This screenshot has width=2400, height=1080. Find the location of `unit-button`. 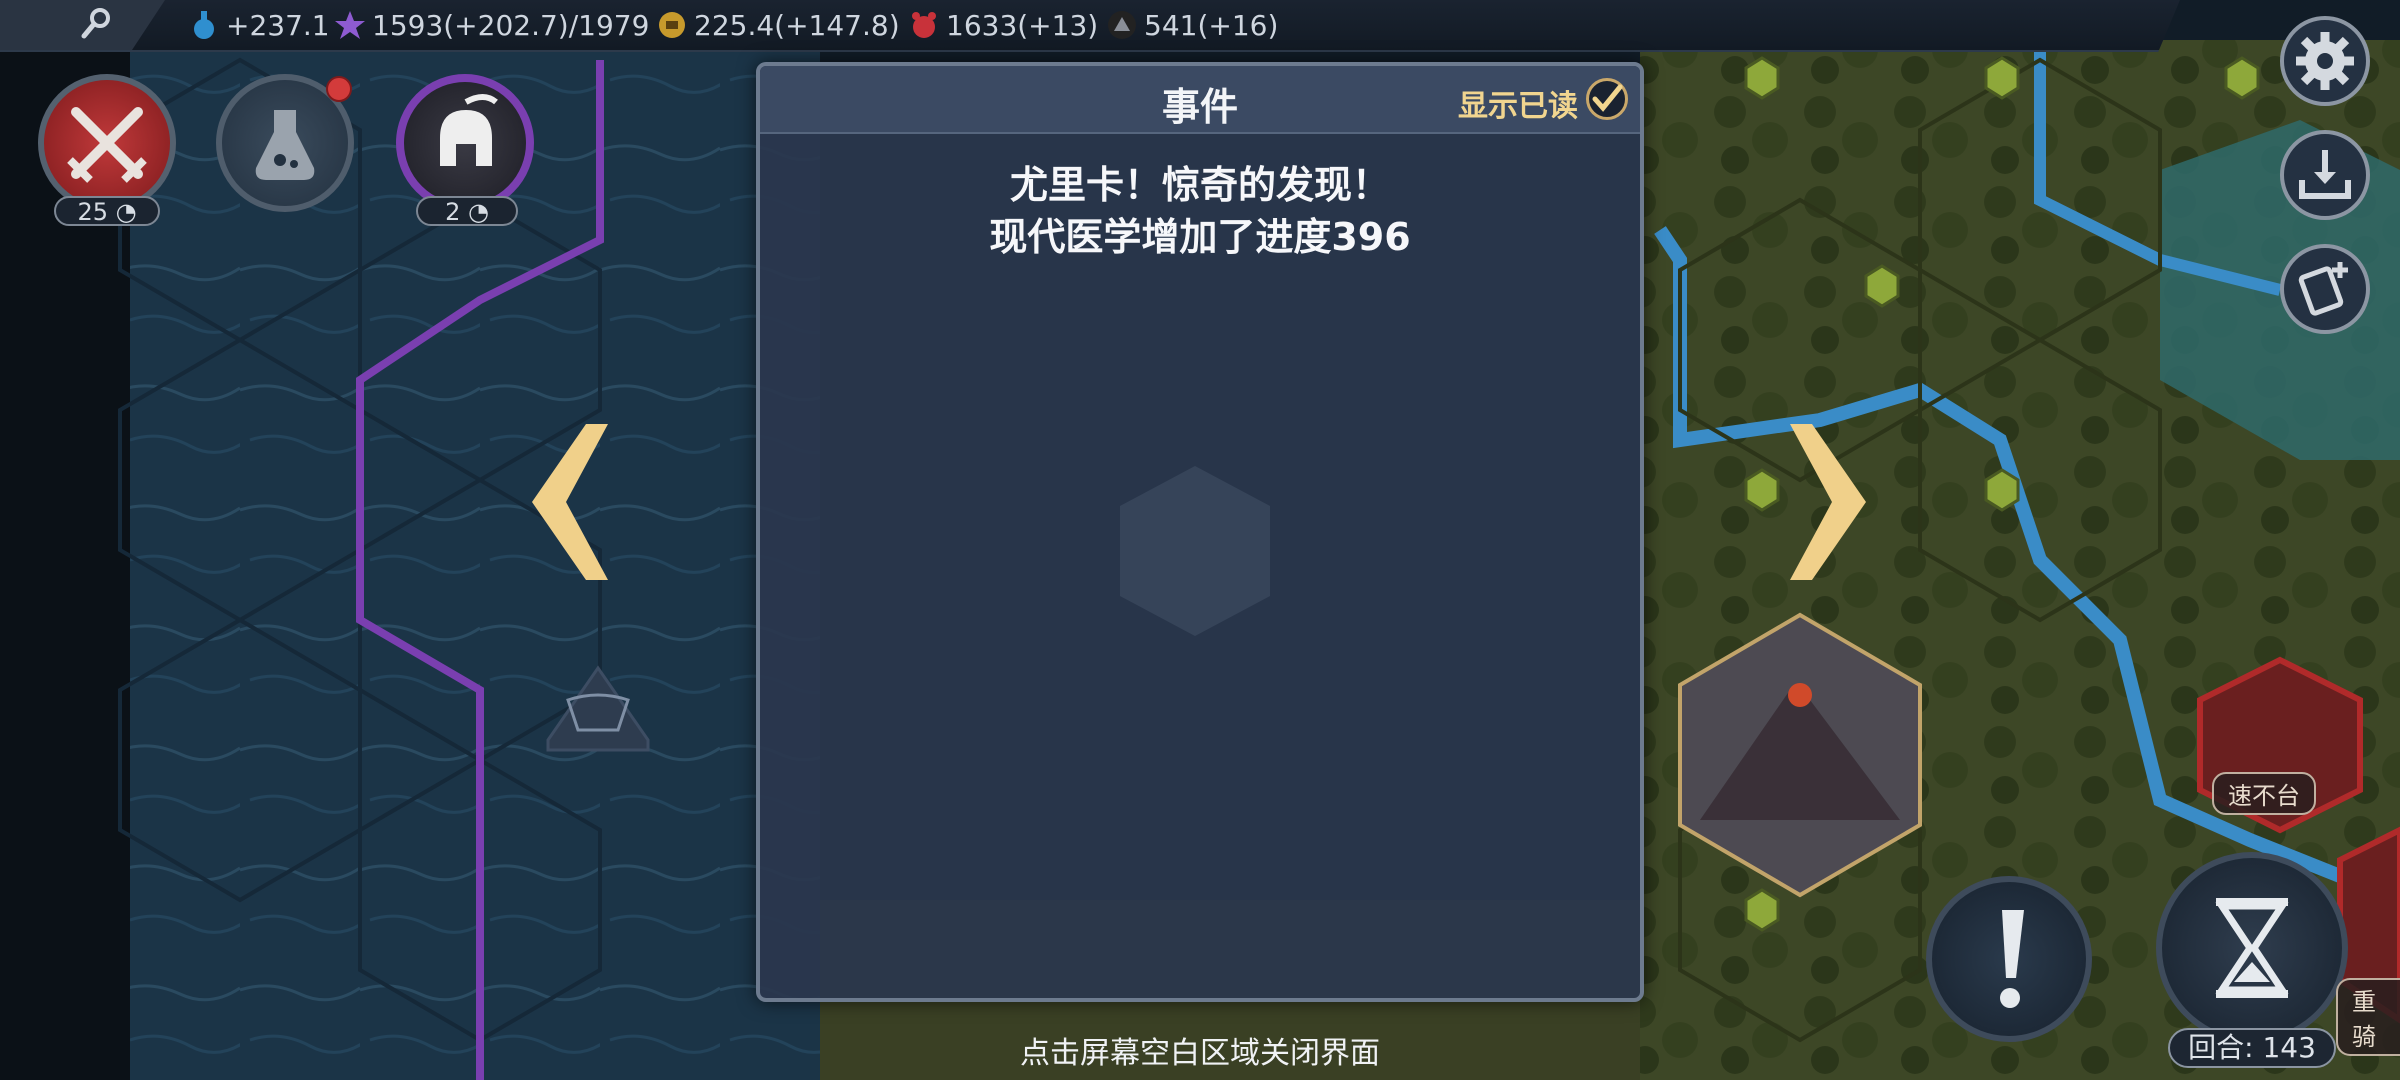

unit-button is located at coordinates (465, 143).